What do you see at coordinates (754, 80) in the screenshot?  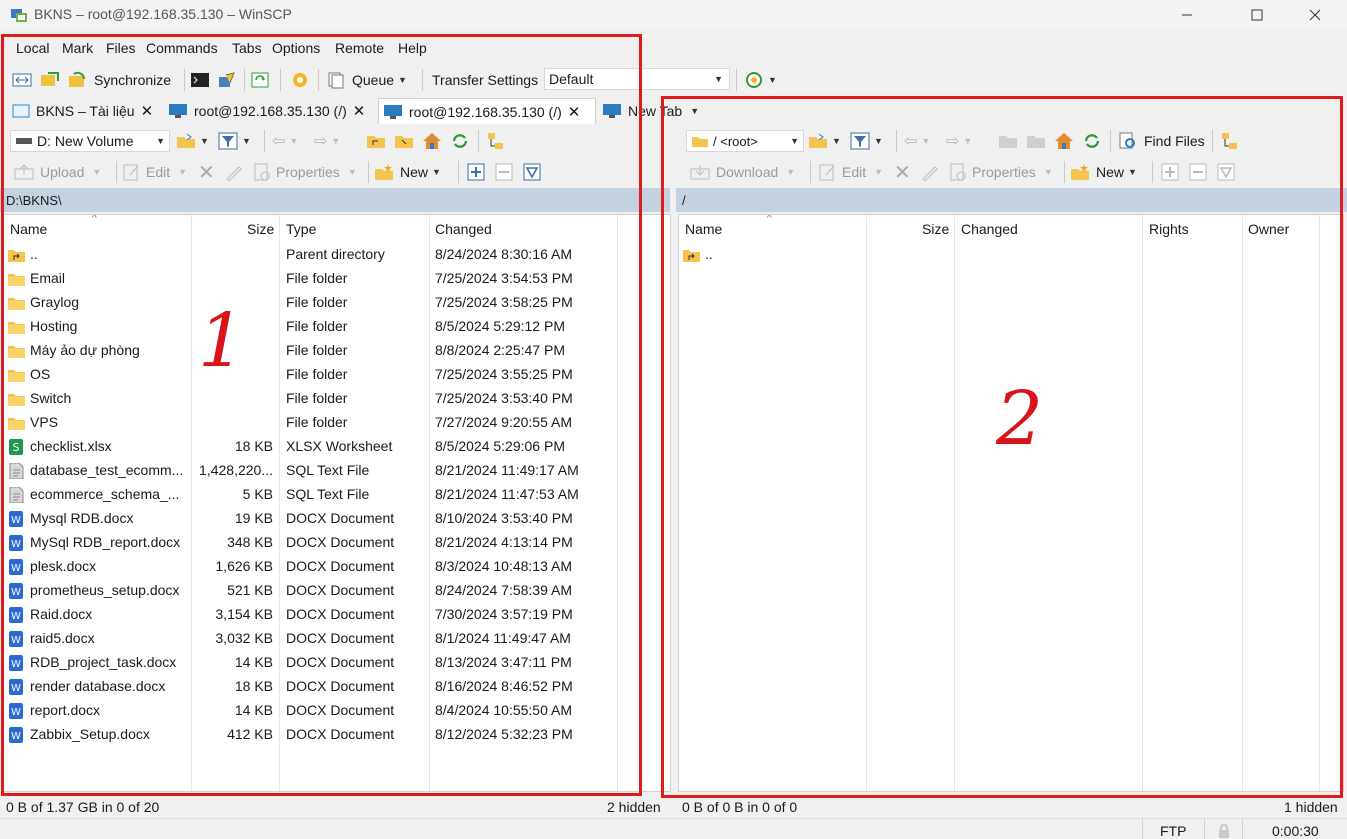 I see `transfer-settings-icon` at bounding box center [754, 80].